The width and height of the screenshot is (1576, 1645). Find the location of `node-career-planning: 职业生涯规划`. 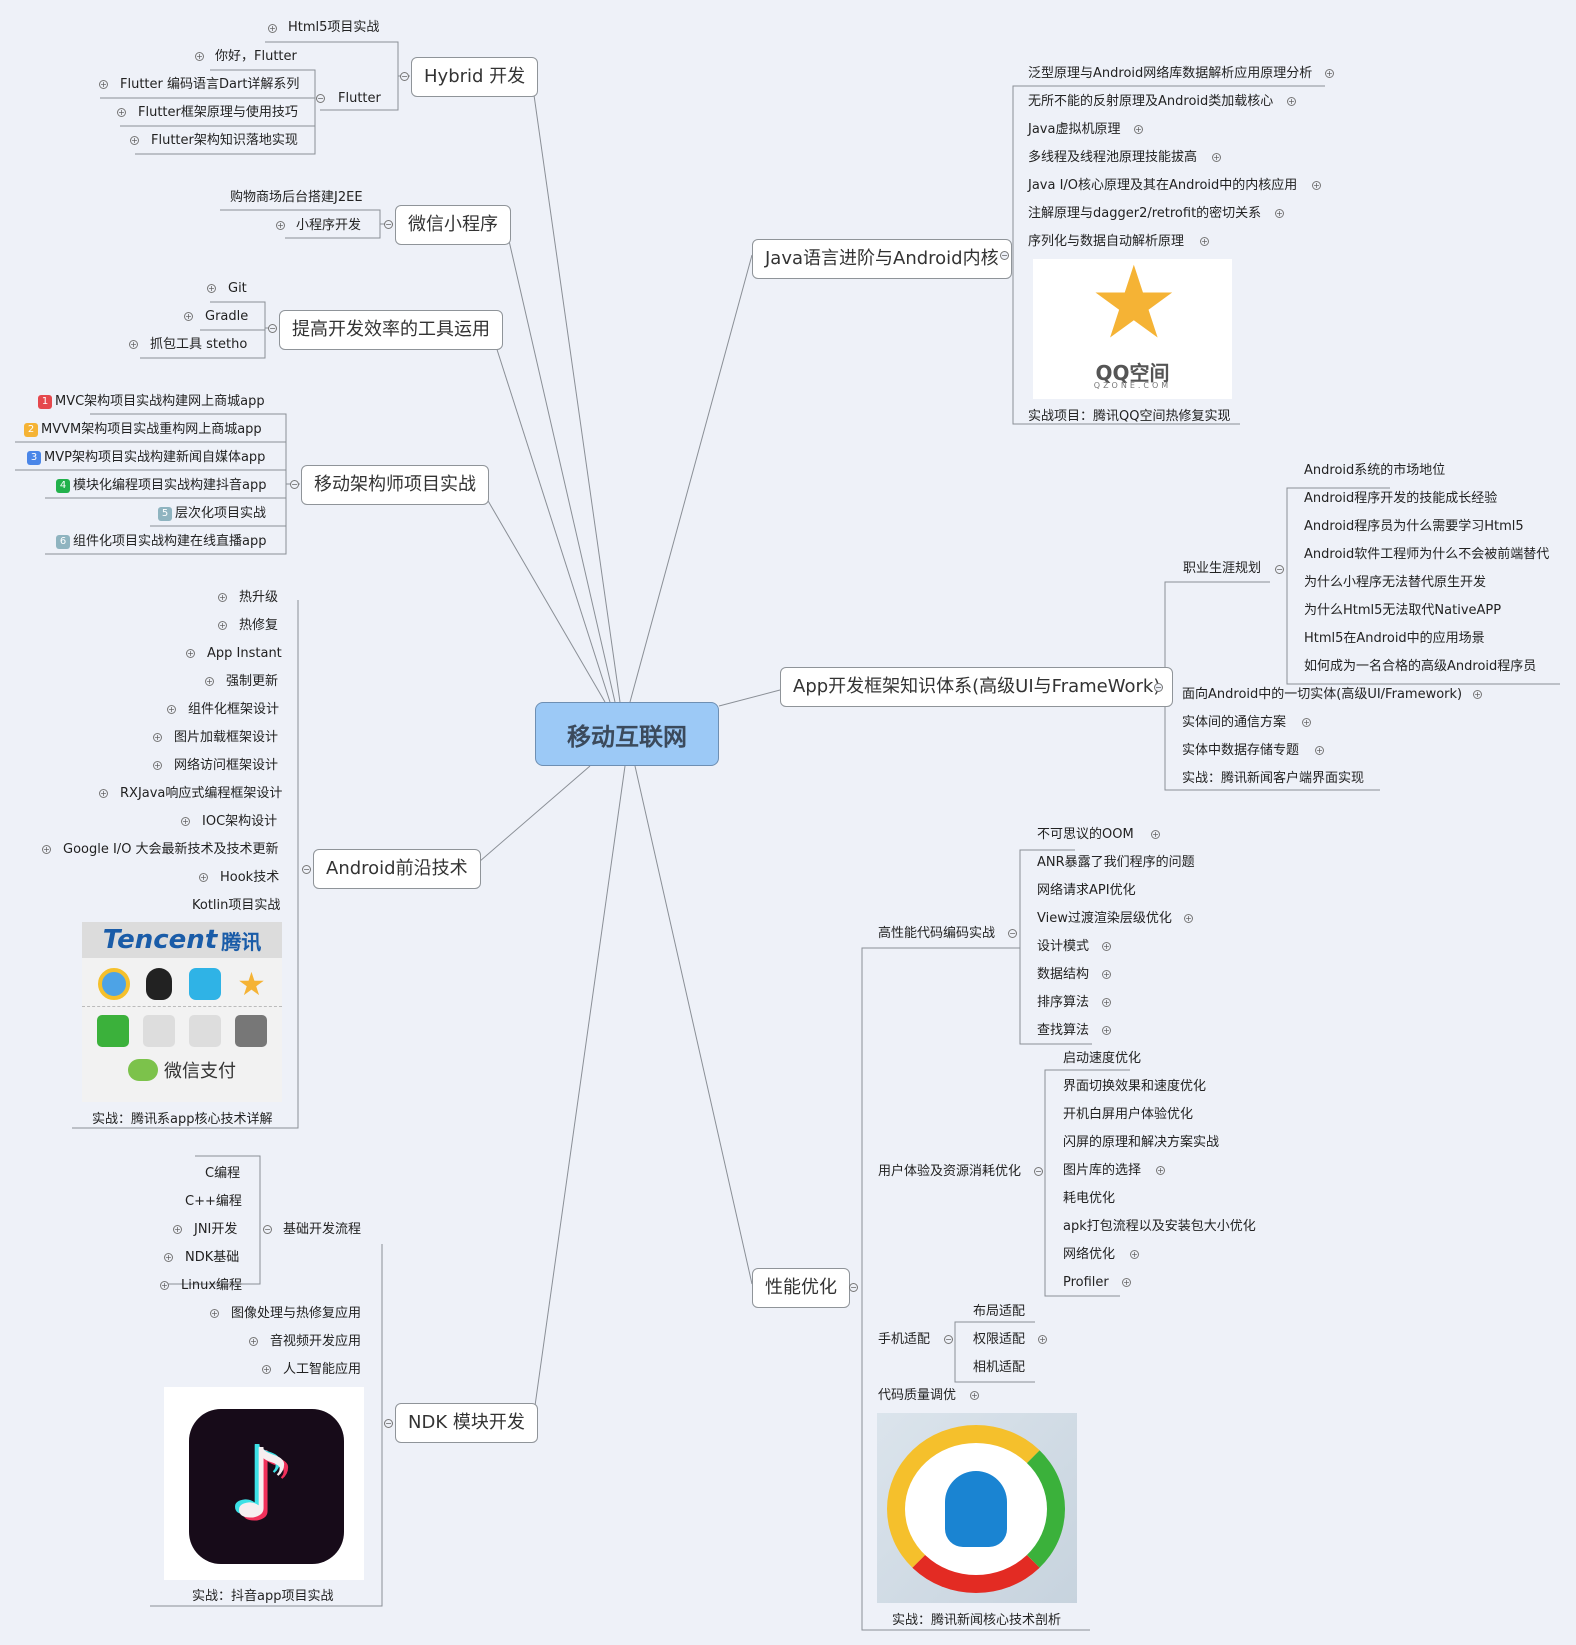

node-career-planning: 职业生涯规划 is located at coordinates (1222, 569).